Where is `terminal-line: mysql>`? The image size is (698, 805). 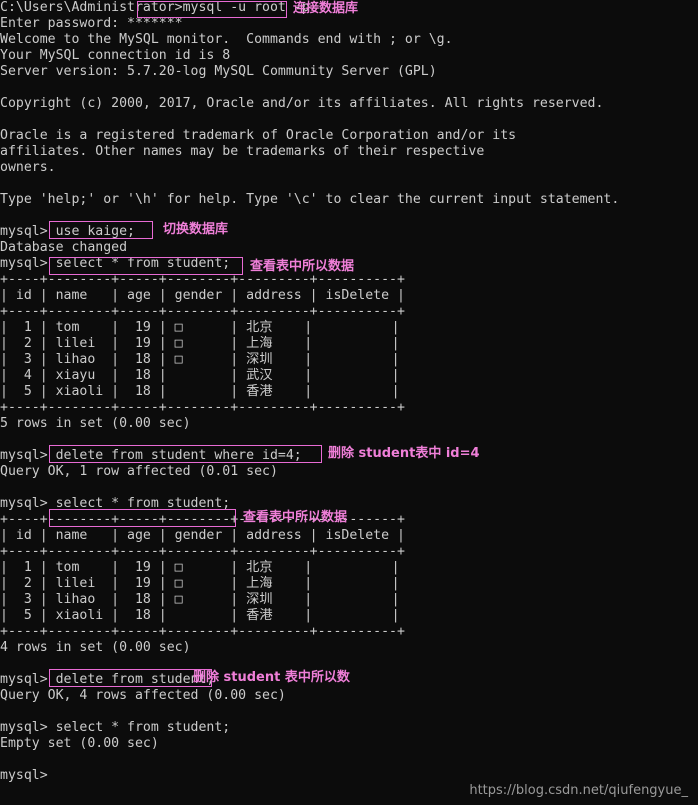
terminal-line: mysql> is located at coordinates (24, 775).